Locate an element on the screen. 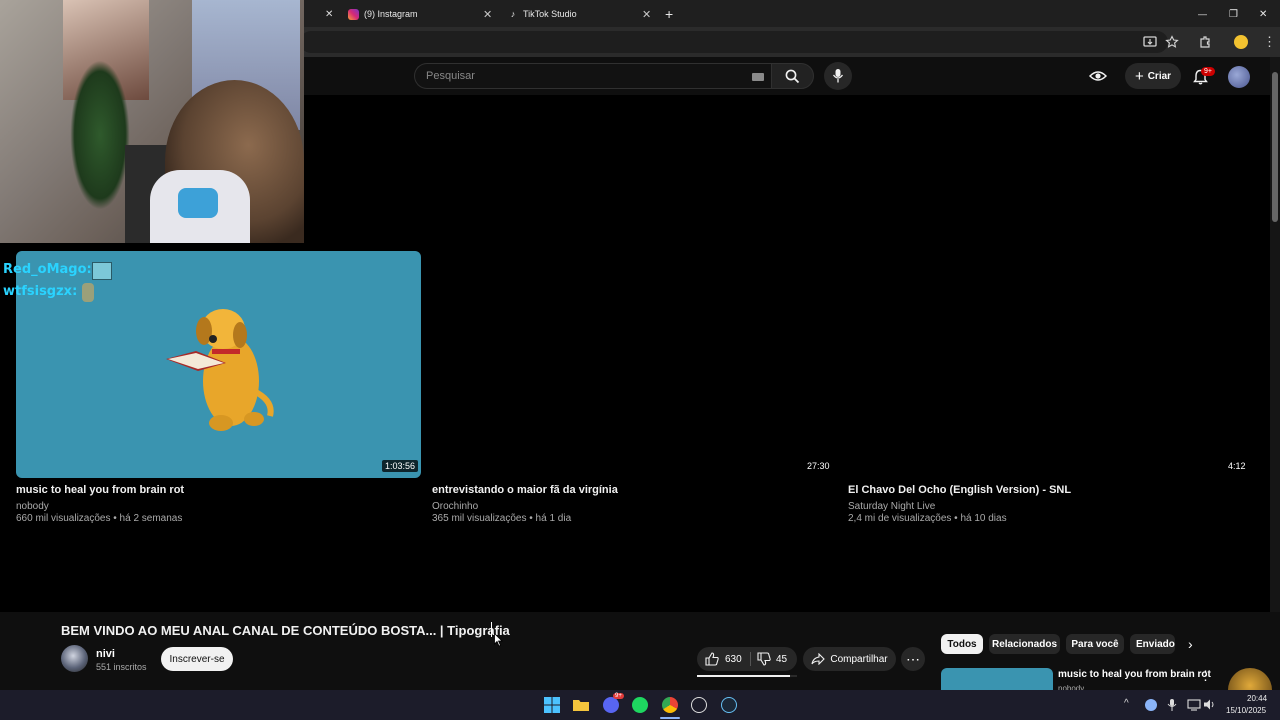 Image resolution: width=1280 pixels, height=720 pixels. dislike-count: 45 is located at coordinates (782, 659).